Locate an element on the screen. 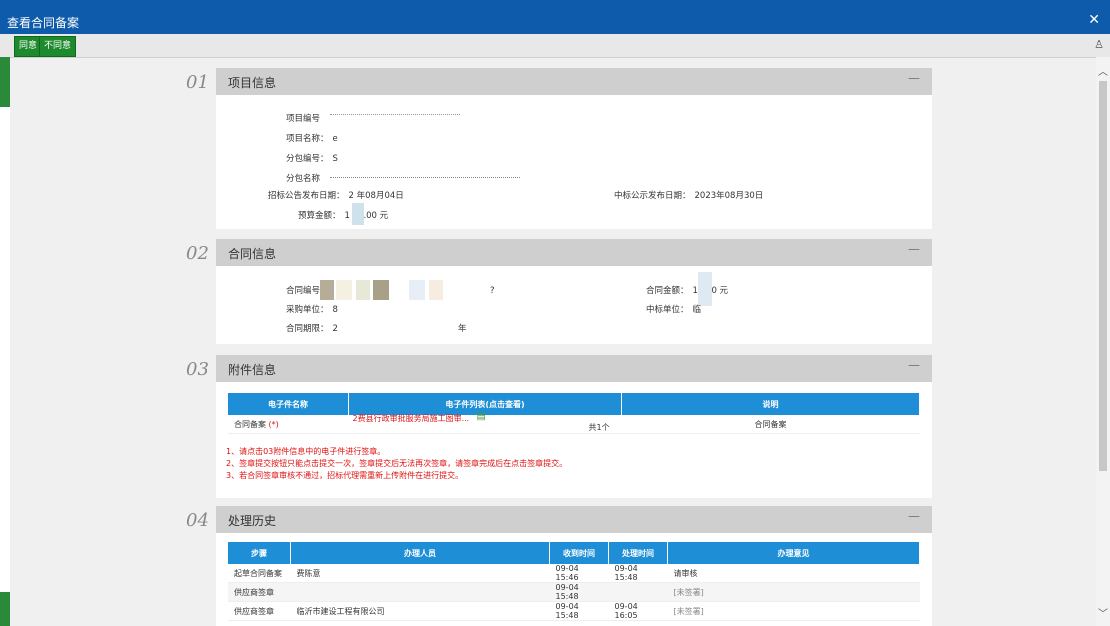 The width and height of the screenshot is (1110, 626). opinion-cell: [未签署] is located at coordinates (793, 592).